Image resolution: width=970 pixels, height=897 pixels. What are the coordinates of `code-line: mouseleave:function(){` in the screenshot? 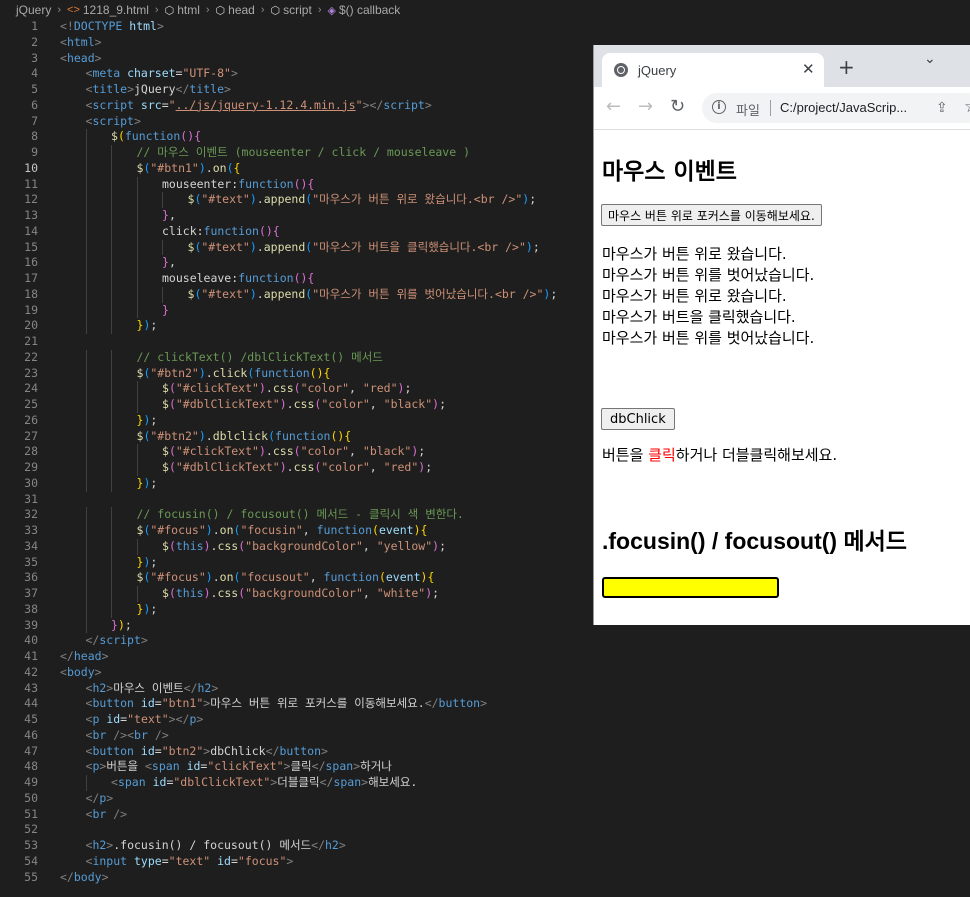 It's located at (238, 279).